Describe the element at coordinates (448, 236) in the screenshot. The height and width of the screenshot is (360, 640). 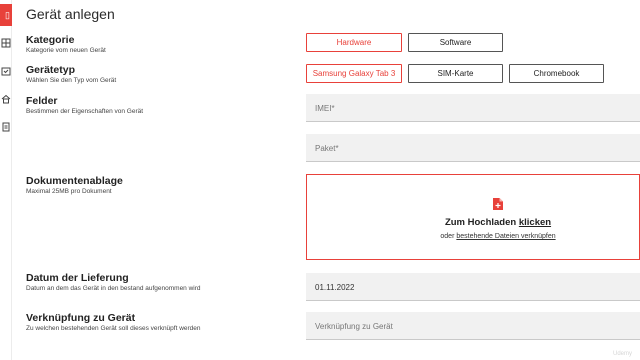
I see `upload-alt-prefix: oder` at that location.